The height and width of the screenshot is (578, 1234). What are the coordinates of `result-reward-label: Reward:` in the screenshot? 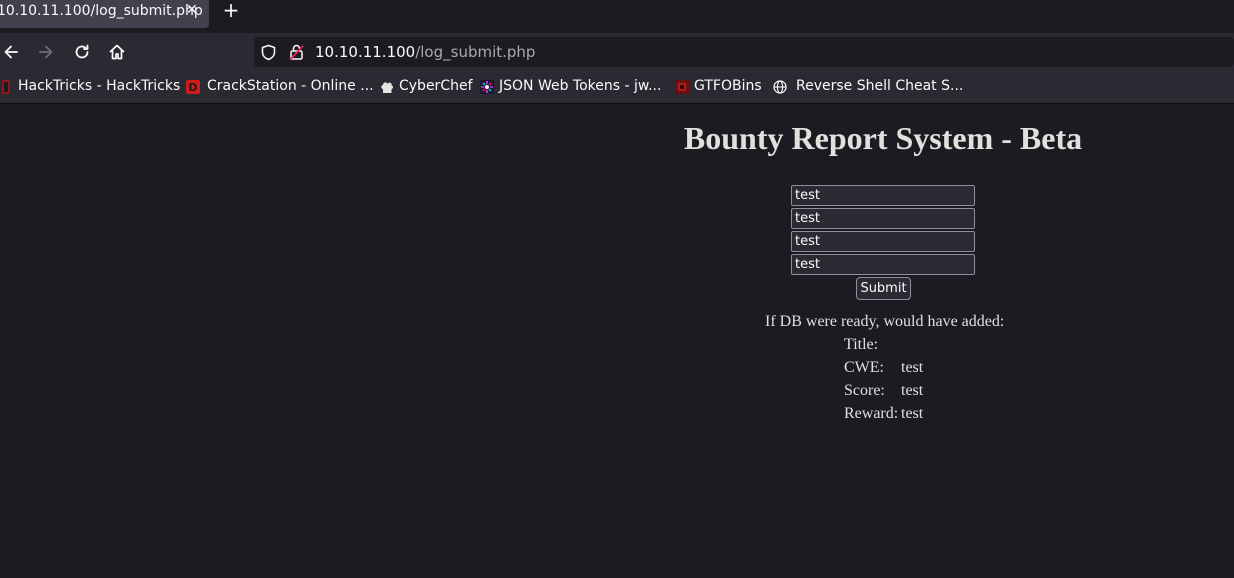 It's located at (871, 413).